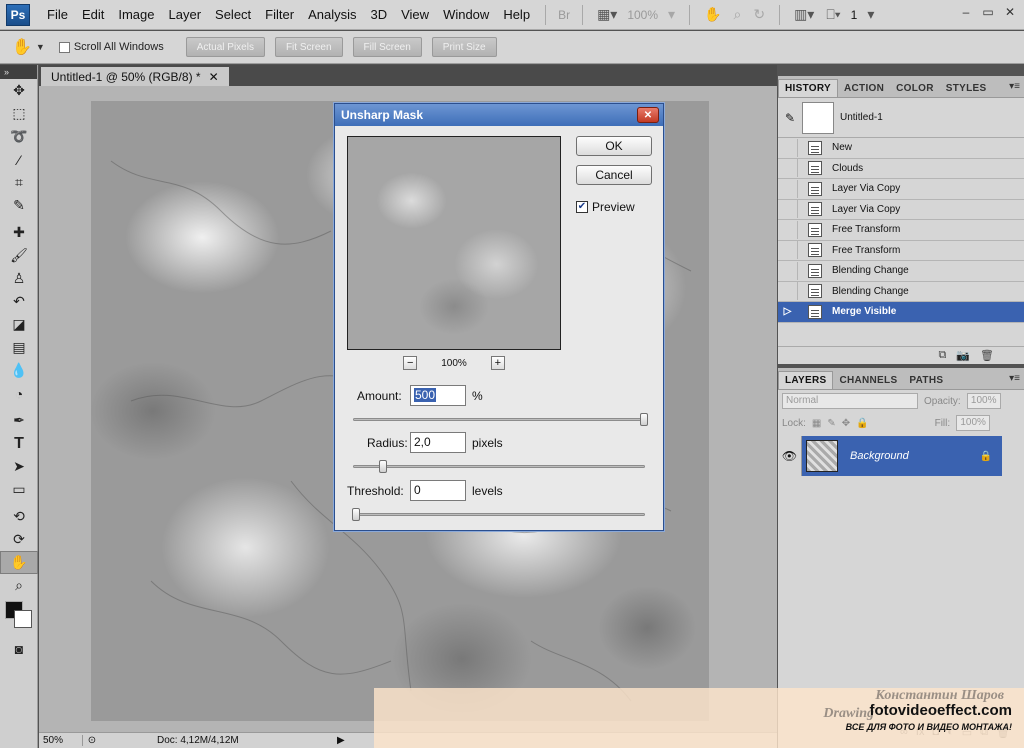  I want to click on close-icon: ✕, so click(1010, 12).